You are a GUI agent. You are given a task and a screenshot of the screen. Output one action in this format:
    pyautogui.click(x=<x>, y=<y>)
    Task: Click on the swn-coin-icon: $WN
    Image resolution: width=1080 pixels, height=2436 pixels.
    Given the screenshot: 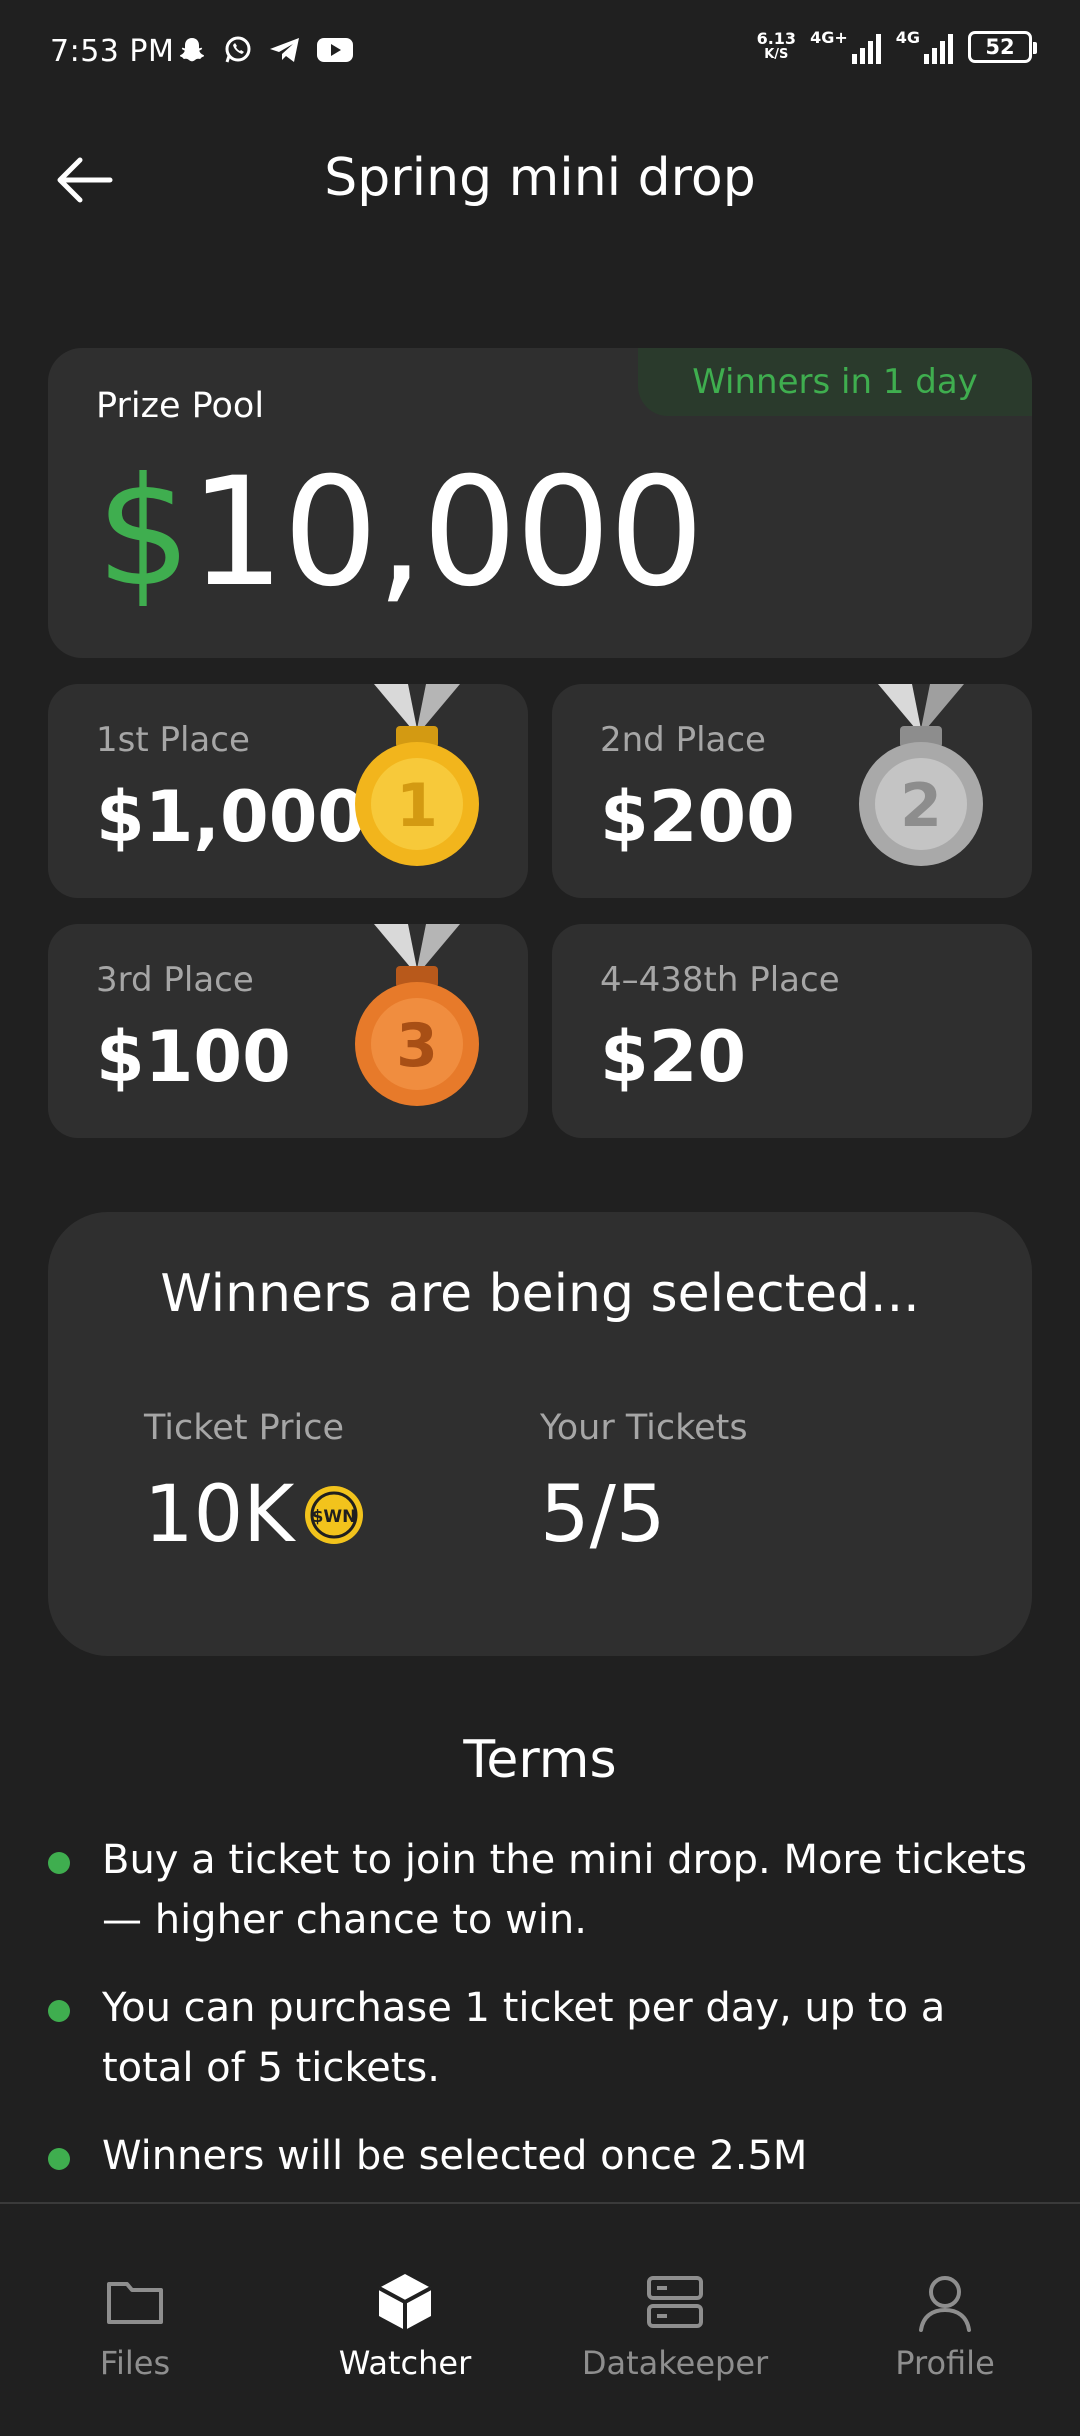 What is the action you would take?
    pyautogui.click(x=334, y=1515)
    